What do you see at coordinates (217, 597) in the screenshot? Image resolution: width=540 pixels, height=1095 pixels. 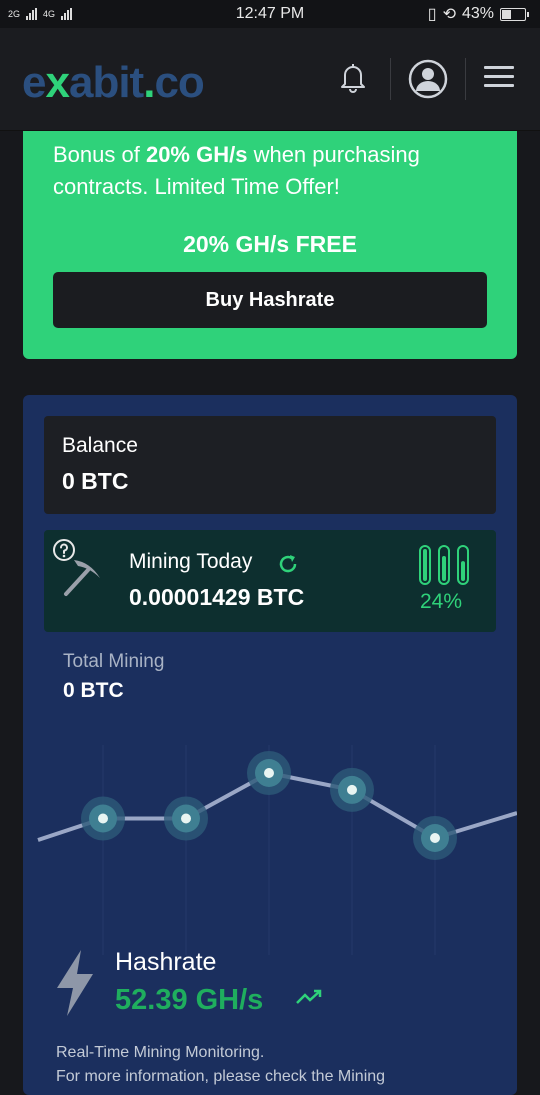 I see `mining-today-value: 0.00001429 BTC` at bounding box center [217, 597].